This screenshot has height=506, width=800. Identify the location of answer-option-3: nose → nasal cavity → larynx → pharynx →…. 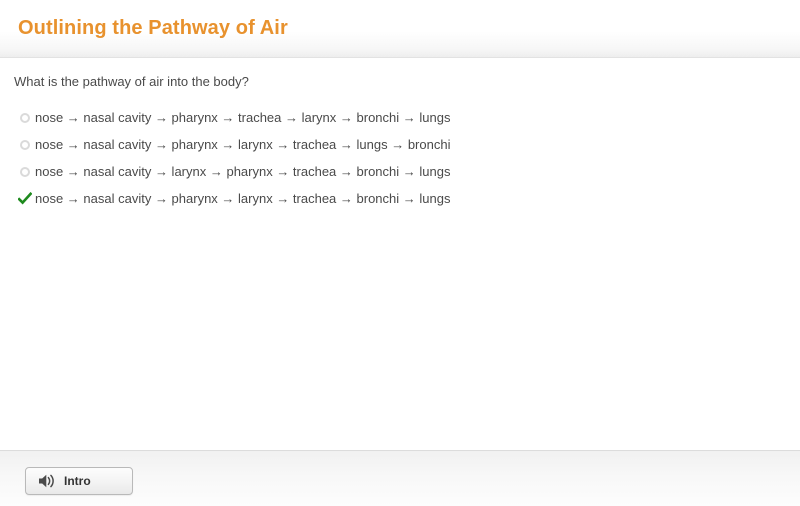
(394, 171).